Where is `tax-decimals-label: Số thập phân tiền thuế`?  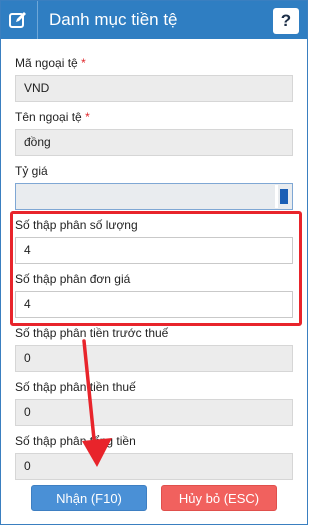
tax-decimals-label: Số thập phân tiền thuế is located at coordinates (75, 387).